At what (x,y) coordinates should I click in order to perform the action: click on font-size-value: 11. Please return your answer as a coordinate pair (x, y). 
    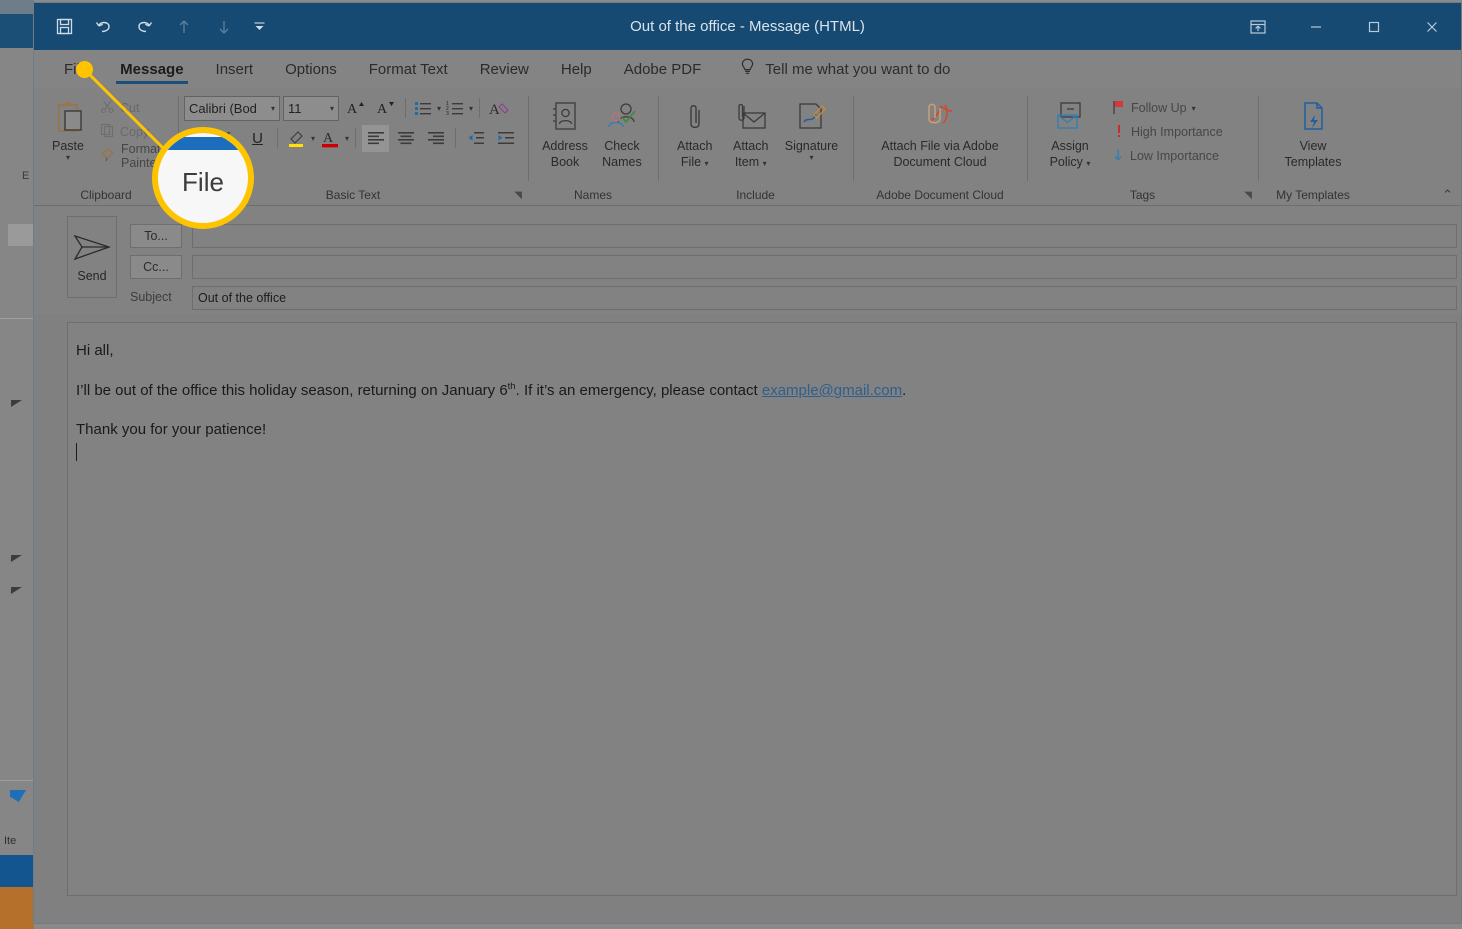
    Looking at the image, I should click on (295, 108).